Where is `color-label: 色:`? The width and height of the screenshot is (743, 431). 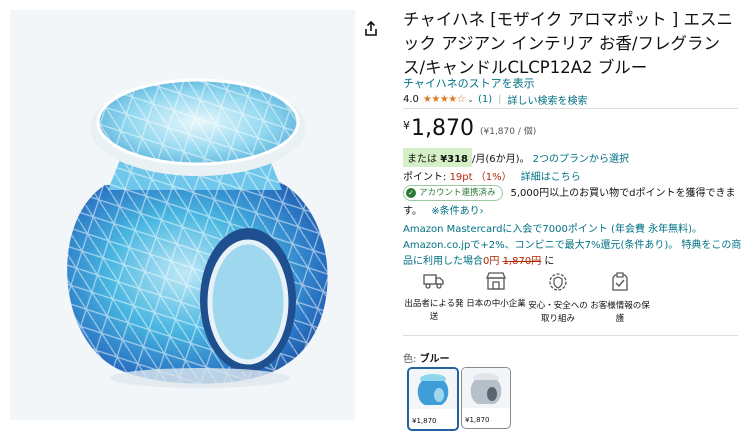
color-label: 色: is located at coordinates (411, 359).